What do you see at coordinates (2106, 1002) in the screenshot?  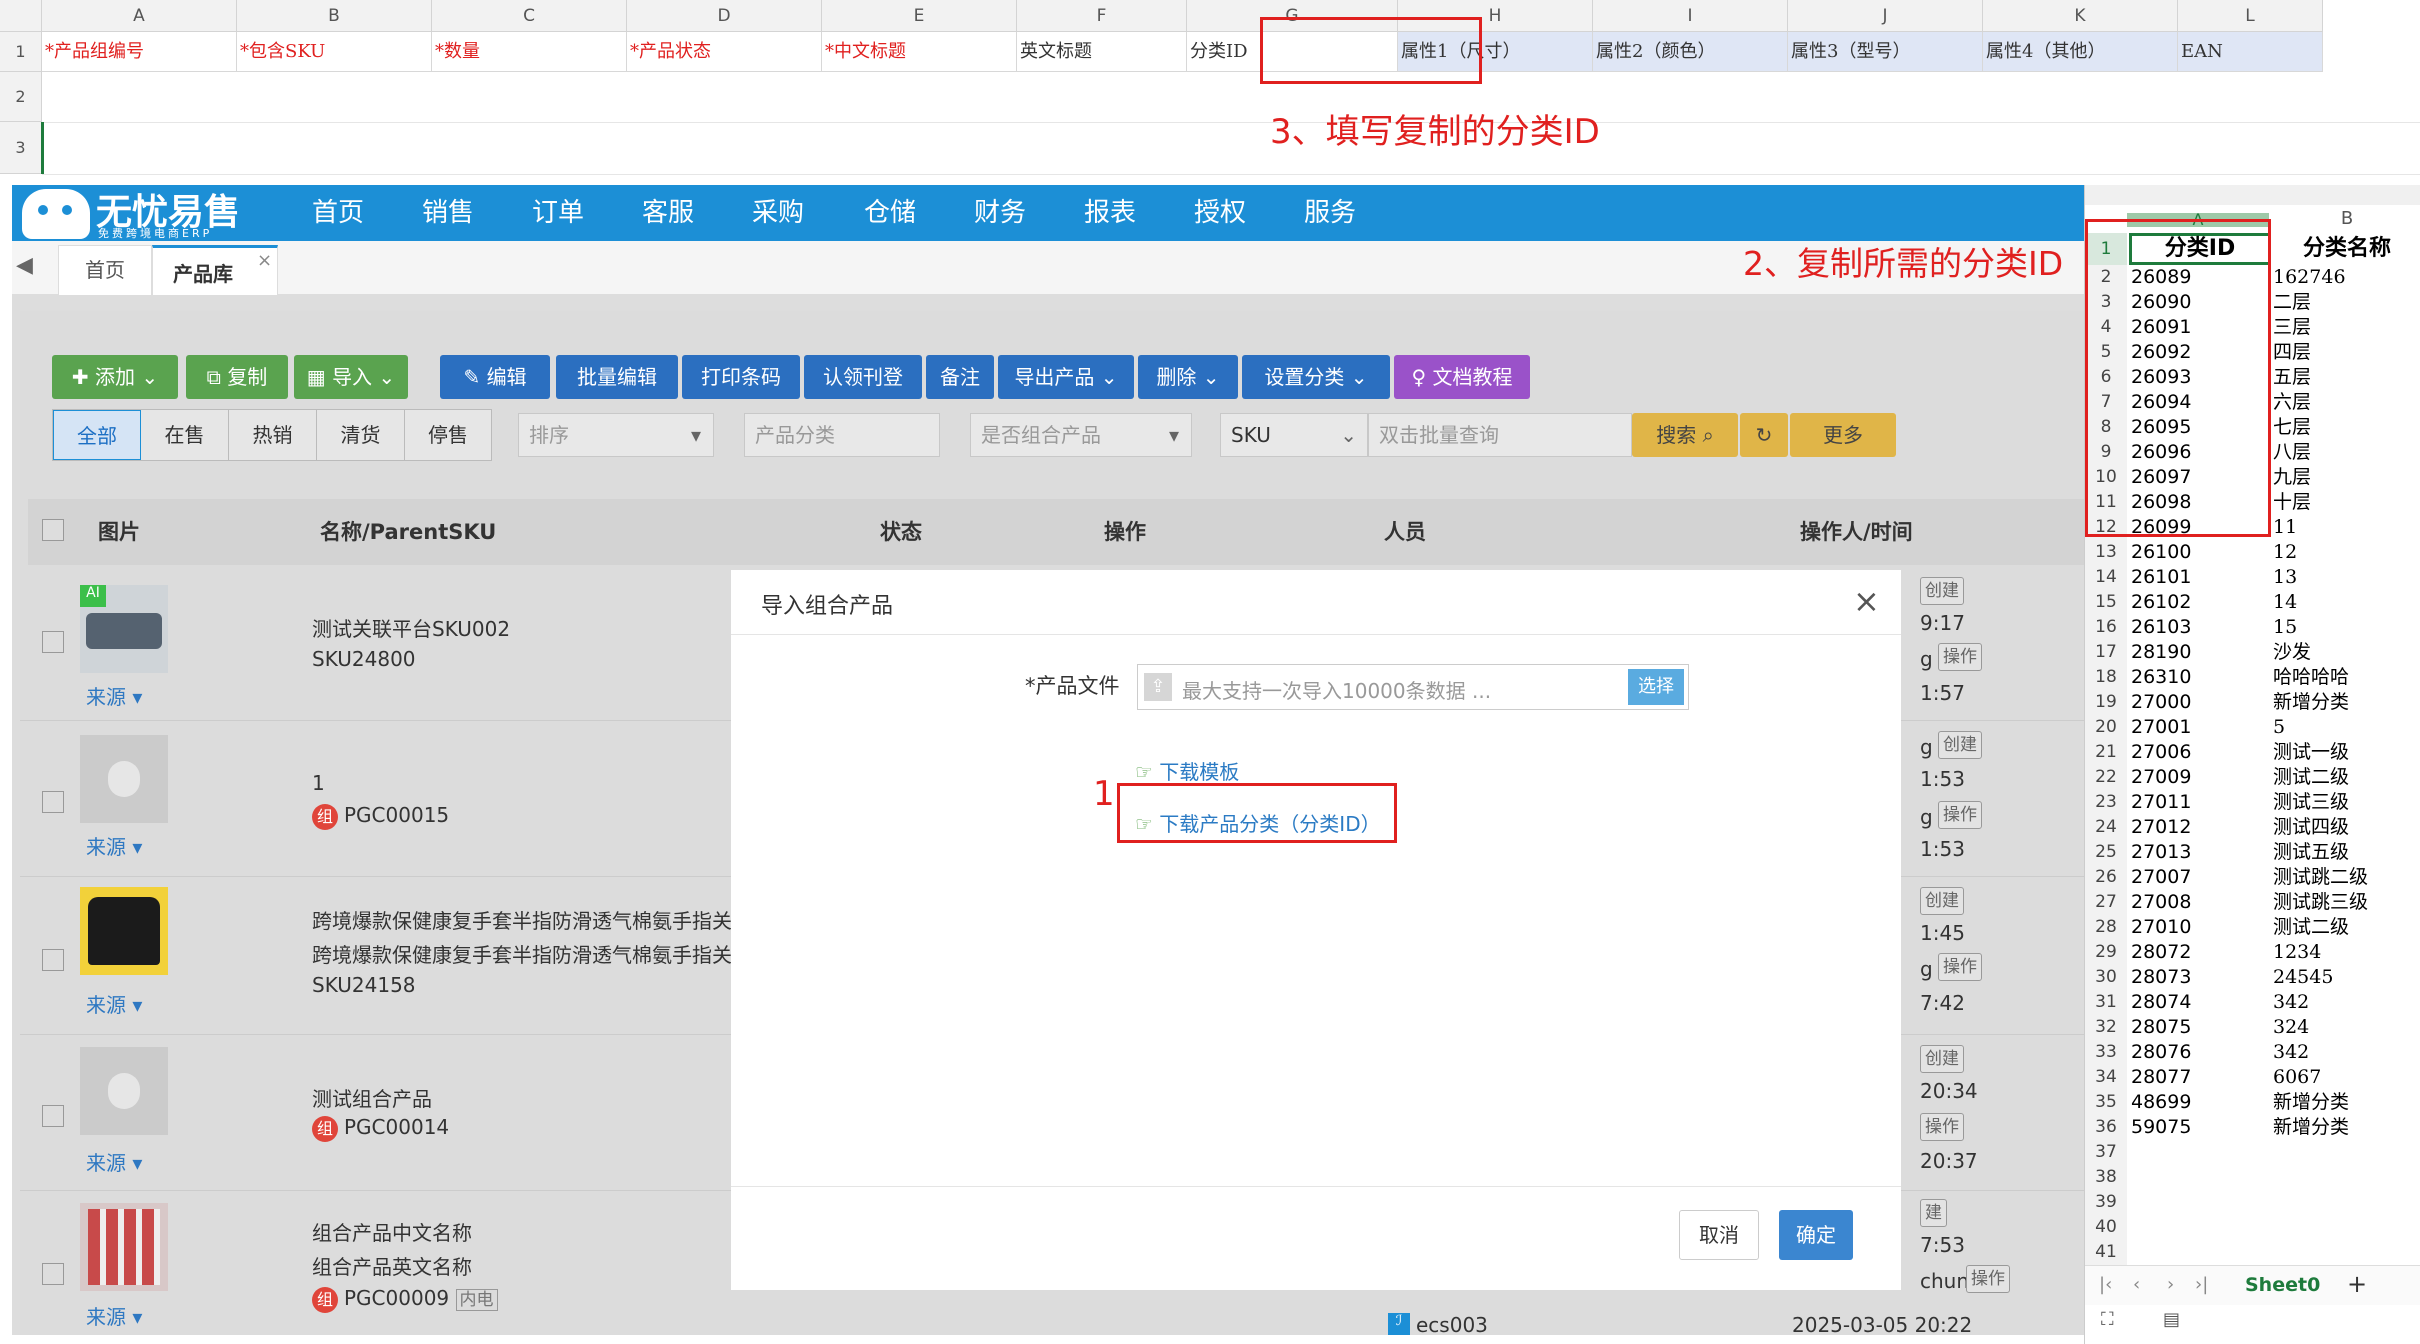 I see `row-number: 31` at bounding box center [2106, 1002].